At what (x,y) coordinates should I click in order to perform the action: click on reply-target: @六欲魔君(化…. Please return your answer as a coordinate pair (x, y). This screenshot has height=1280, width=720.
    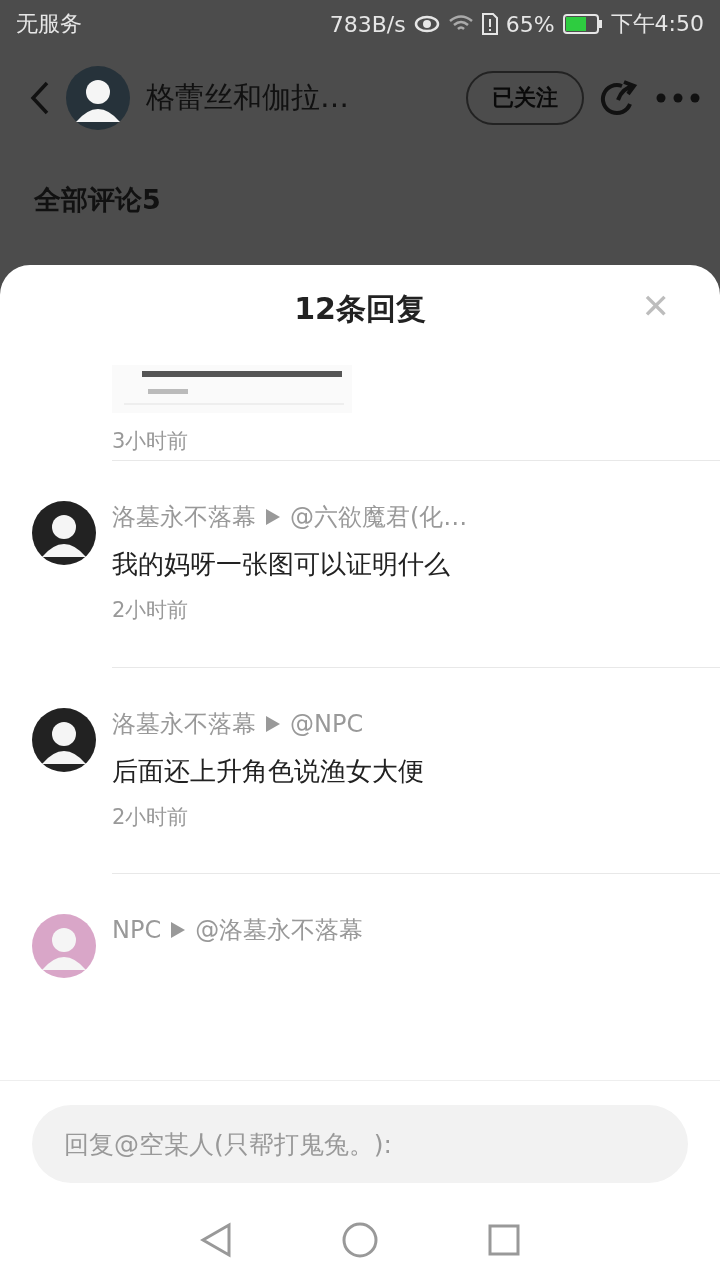
    Looking at the image, I should click on (379, 517).